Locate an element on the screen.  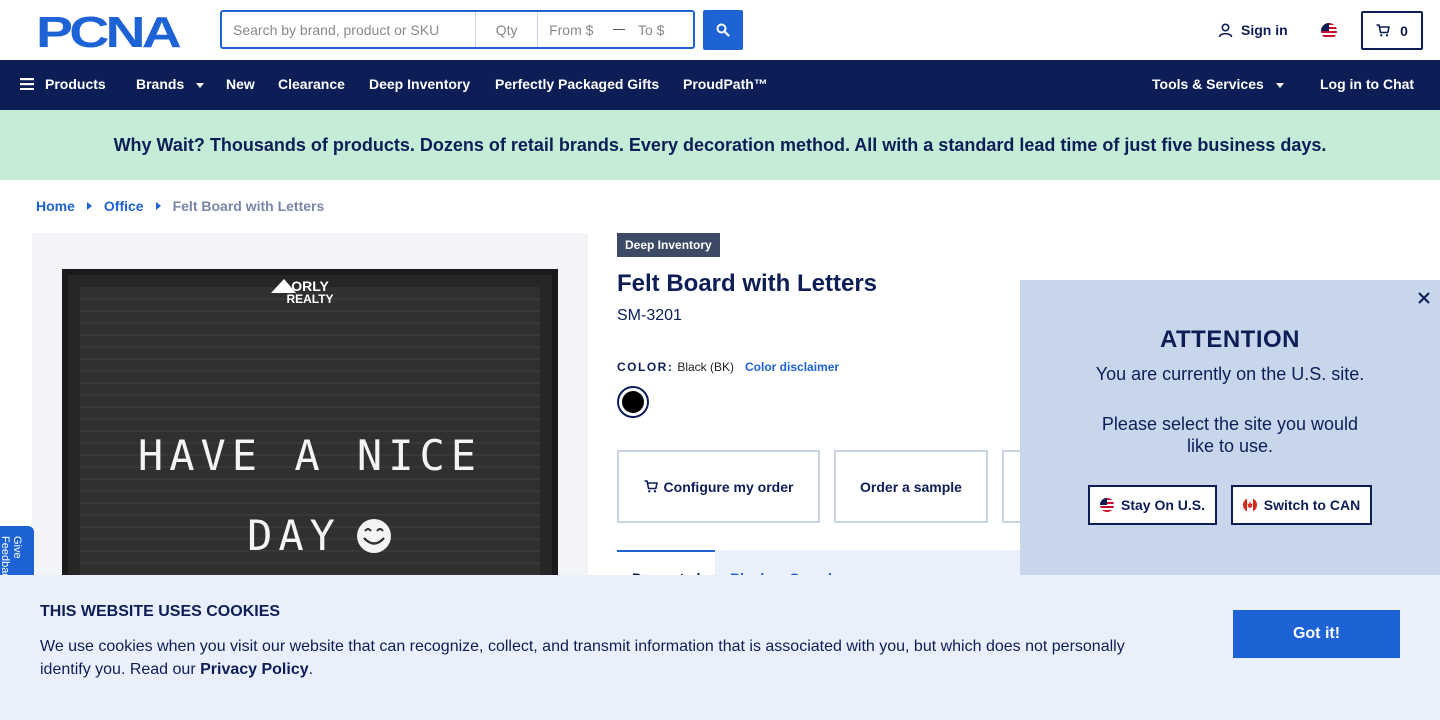
cookie-accept-button: Got it! is located at coordinates (1316, 634).